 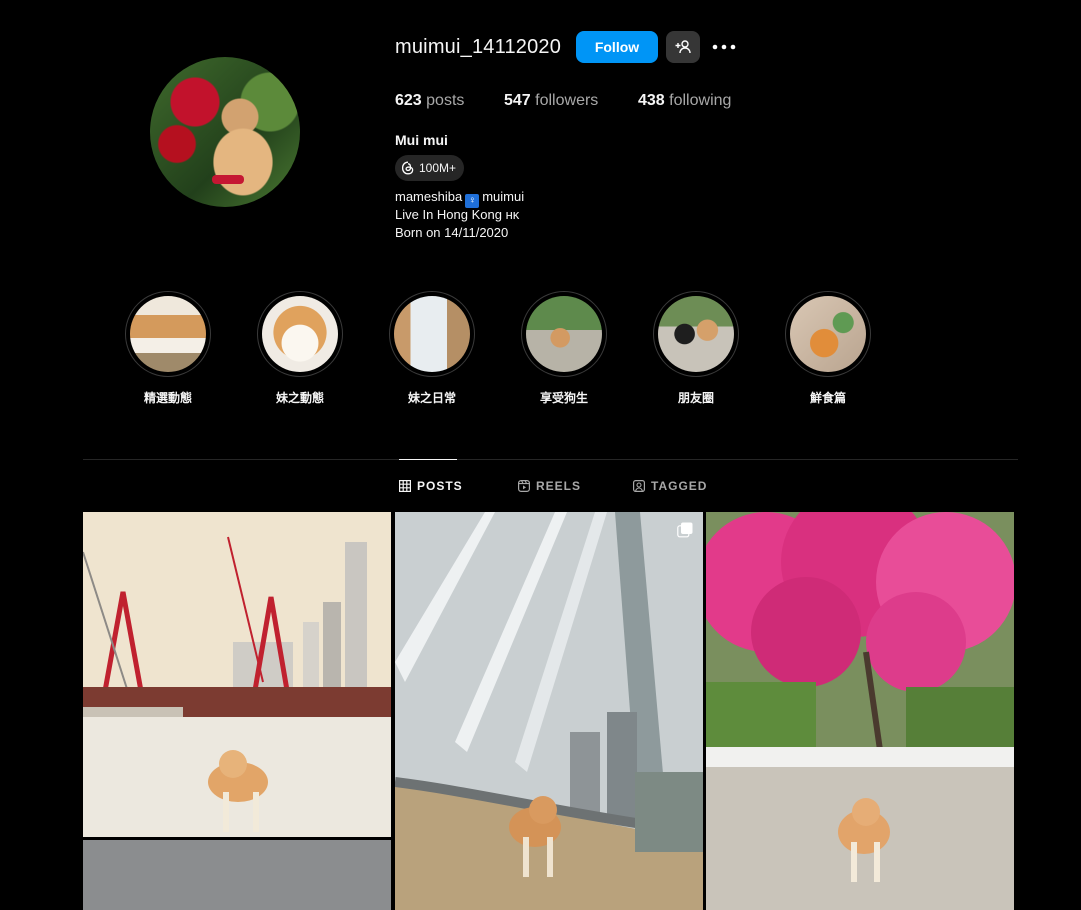 I want to click on followers-link: 547 followers, so click(x=551, y=101).